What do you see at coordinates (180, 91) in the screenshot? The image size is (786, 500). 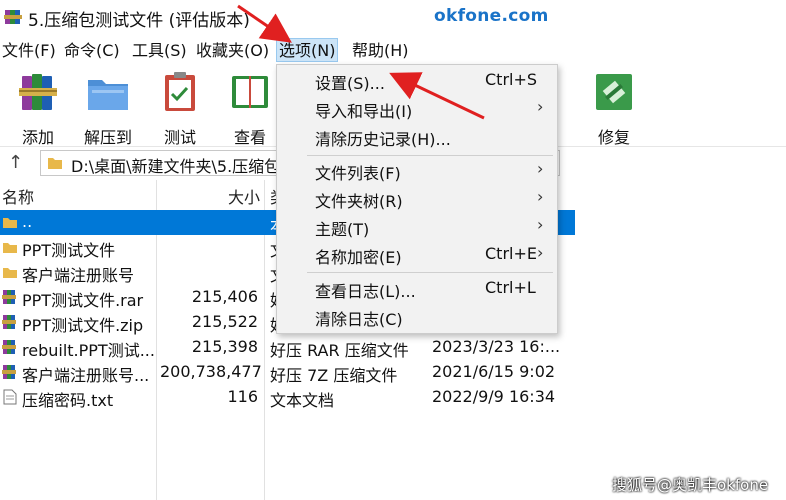 I see `clipboard-check-icon` at bounding box center [180, 91].